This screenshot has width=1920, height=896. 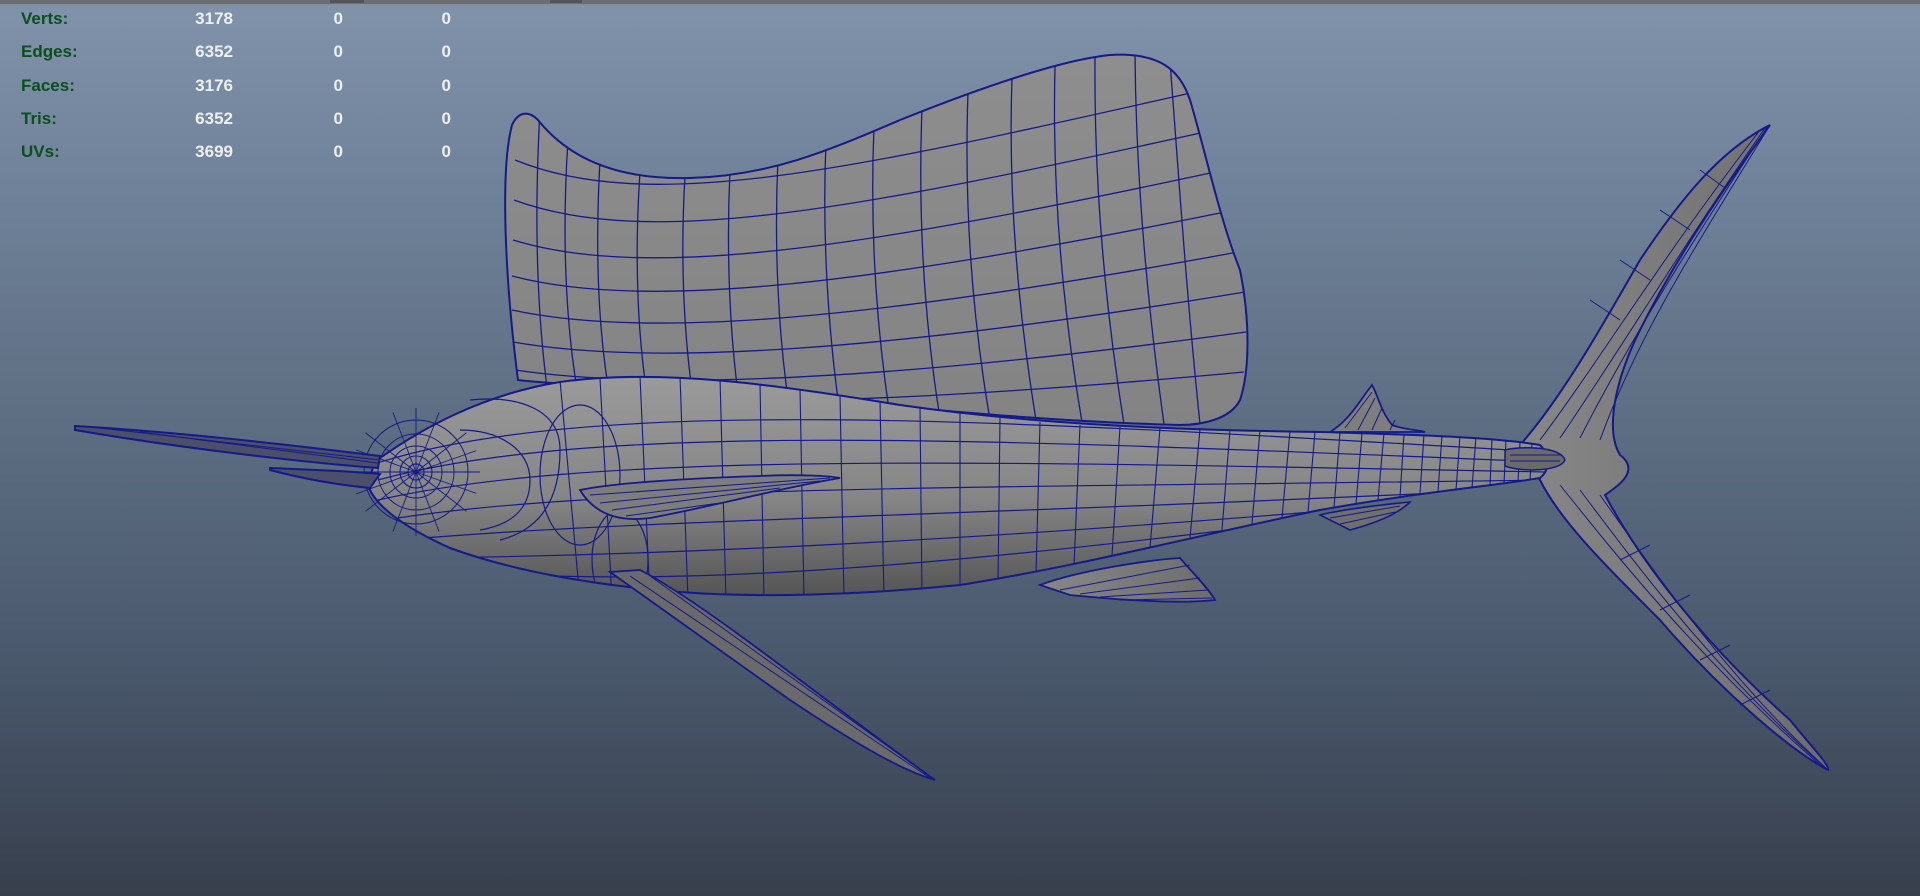 I want to click on hud-row-uvs: UVs: 3699 0 0, so click(x=241, y=151).